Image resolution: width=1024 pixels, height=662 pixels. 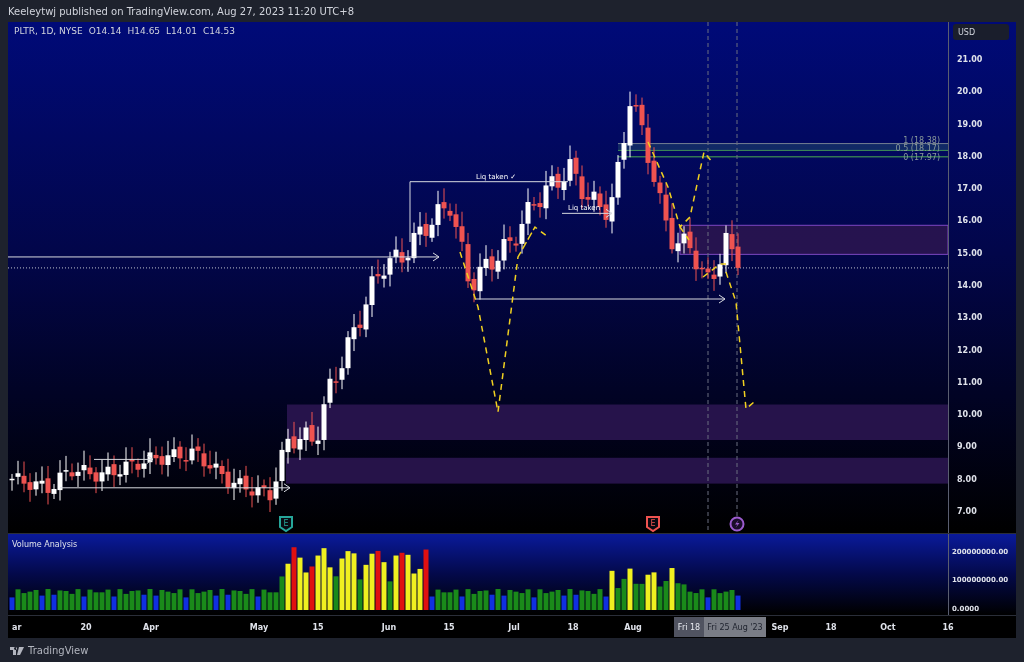 I want to click on currency-button: USD, so click(x=981, y=32).